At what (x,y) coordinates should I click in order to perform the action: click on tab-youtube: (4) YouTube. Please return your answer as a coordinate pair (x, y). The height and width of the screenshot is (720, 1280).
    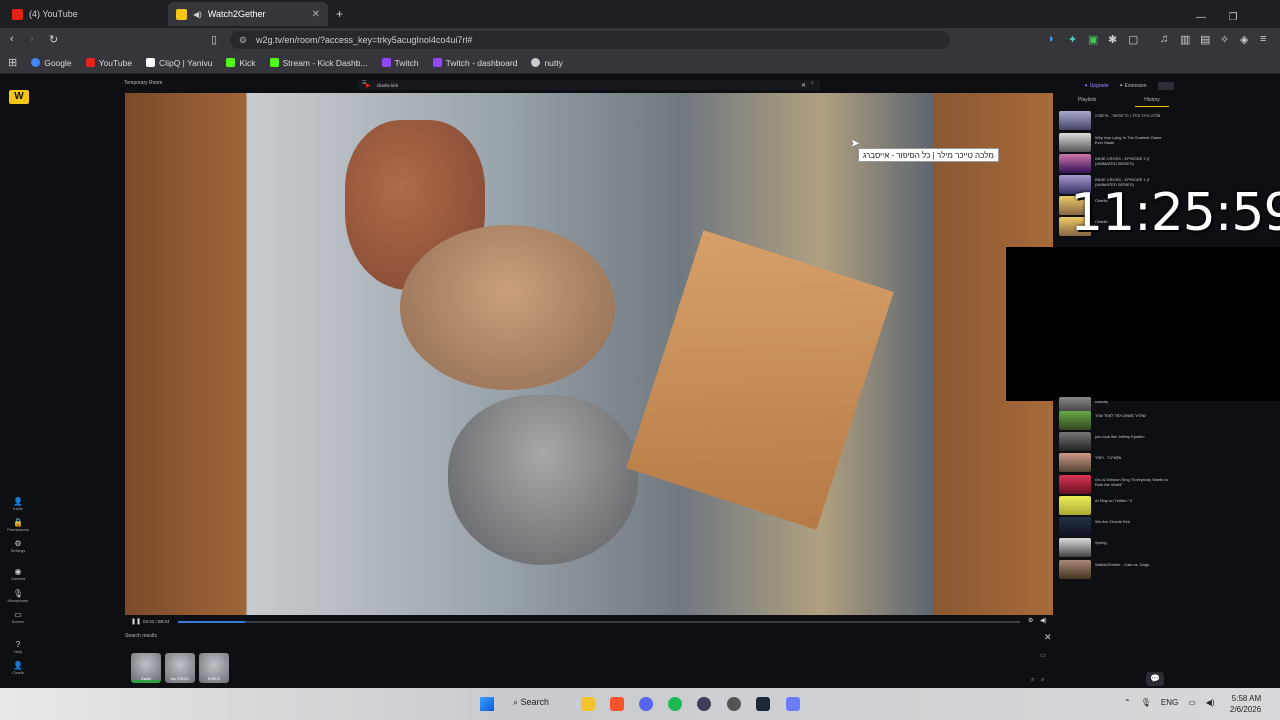
    Looking at the image, I should click on (84, 14).